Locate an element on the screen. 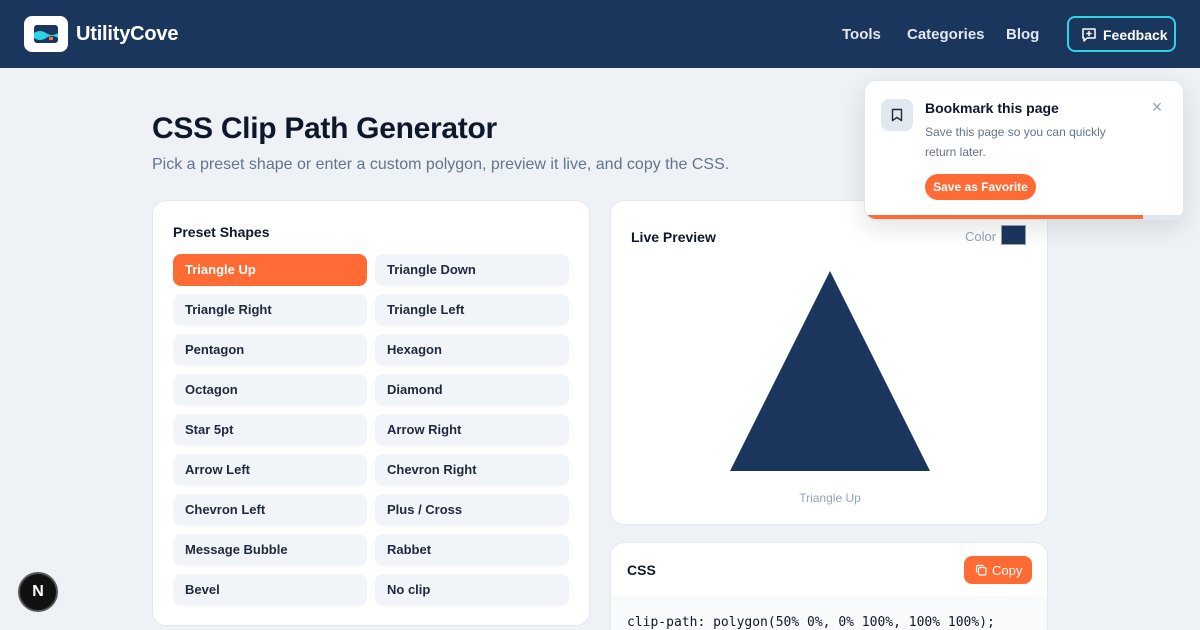 This screenshot has height=630, width=1200. bookmark-title: Bookmark this page is located at coordinates (992, 108).